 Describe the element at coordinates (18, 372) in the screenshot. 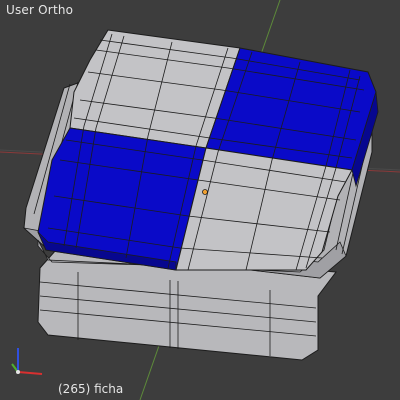

I see `gizmo-origin` at that location.